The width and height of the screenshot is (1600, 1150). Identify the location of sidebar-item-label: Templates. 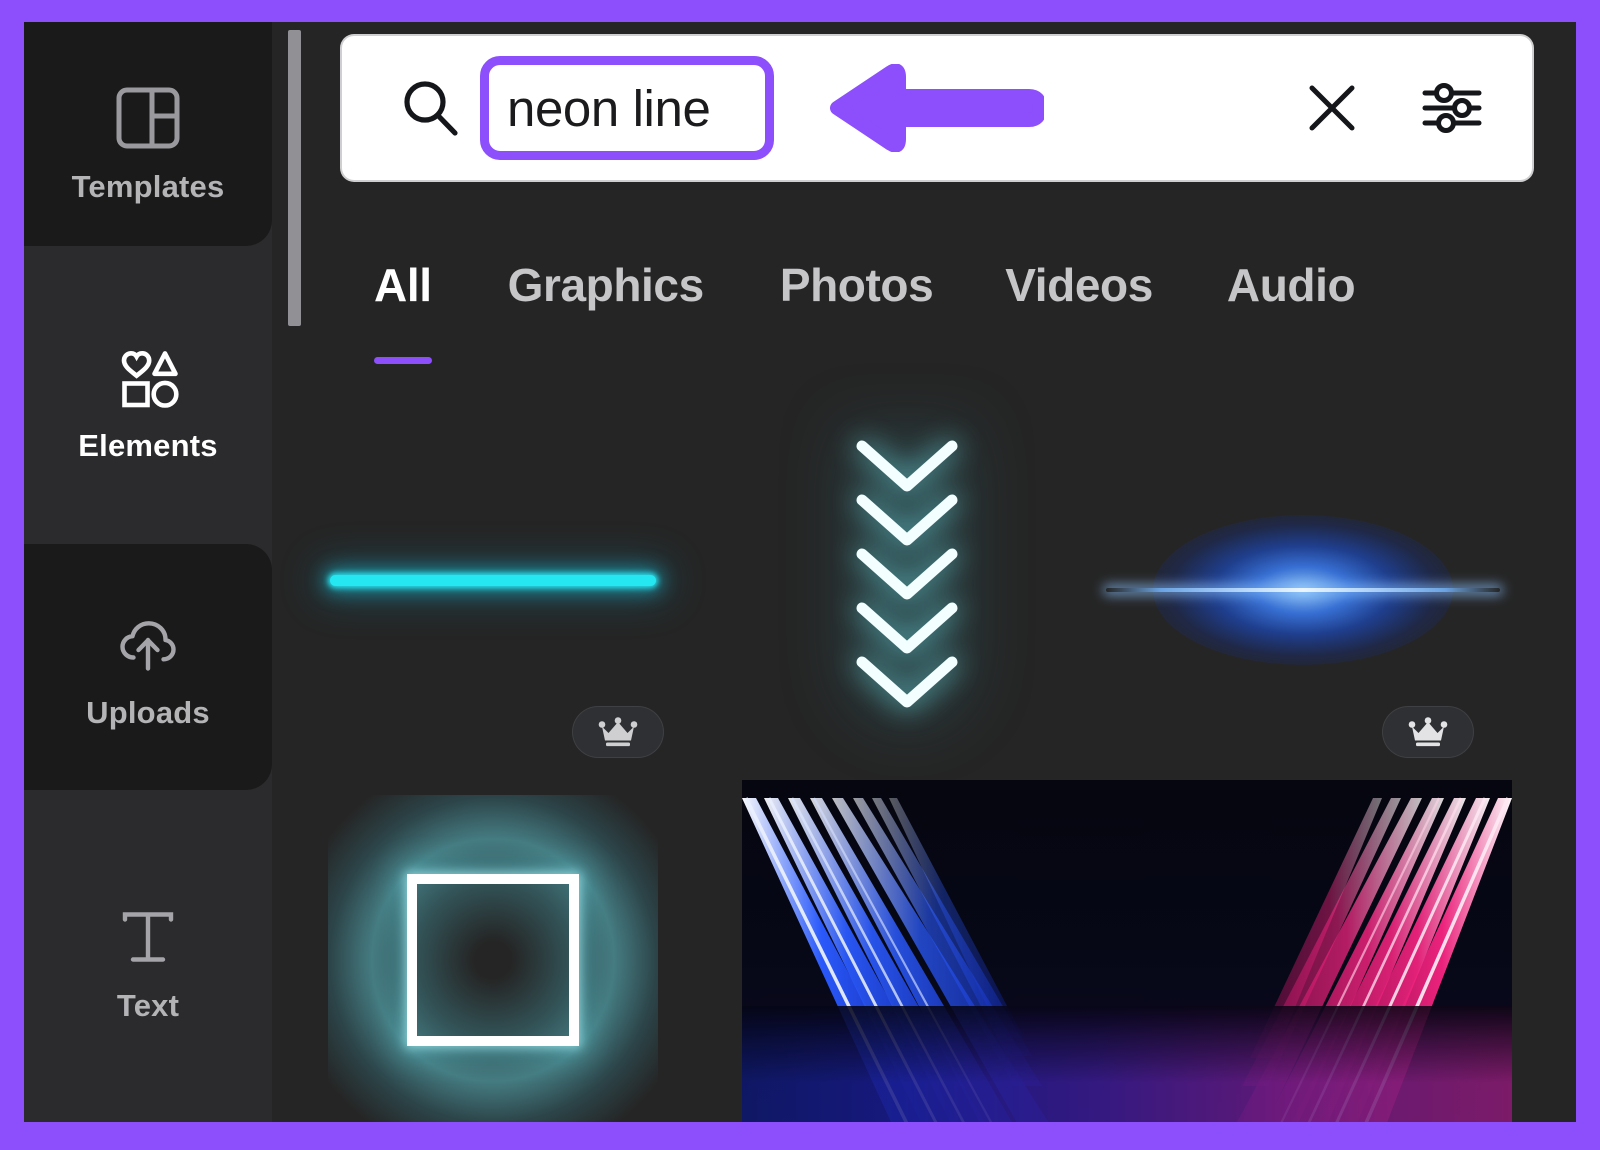
(148, 186).